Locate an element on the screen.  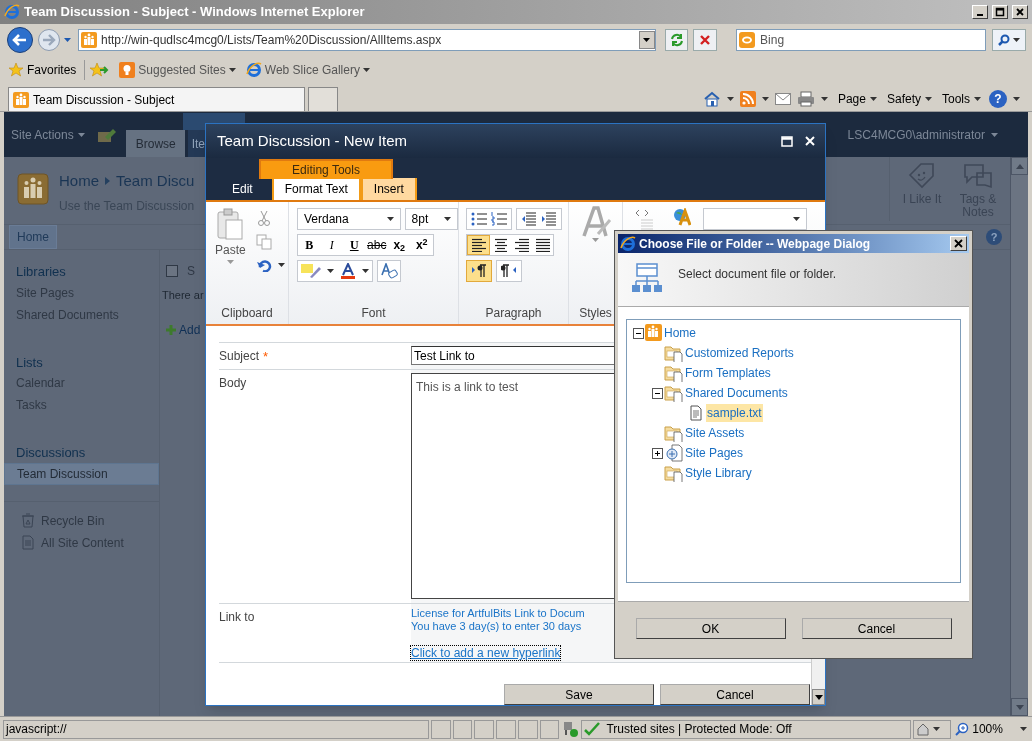
numbered-list-icon is located at coordinates (499, 219).